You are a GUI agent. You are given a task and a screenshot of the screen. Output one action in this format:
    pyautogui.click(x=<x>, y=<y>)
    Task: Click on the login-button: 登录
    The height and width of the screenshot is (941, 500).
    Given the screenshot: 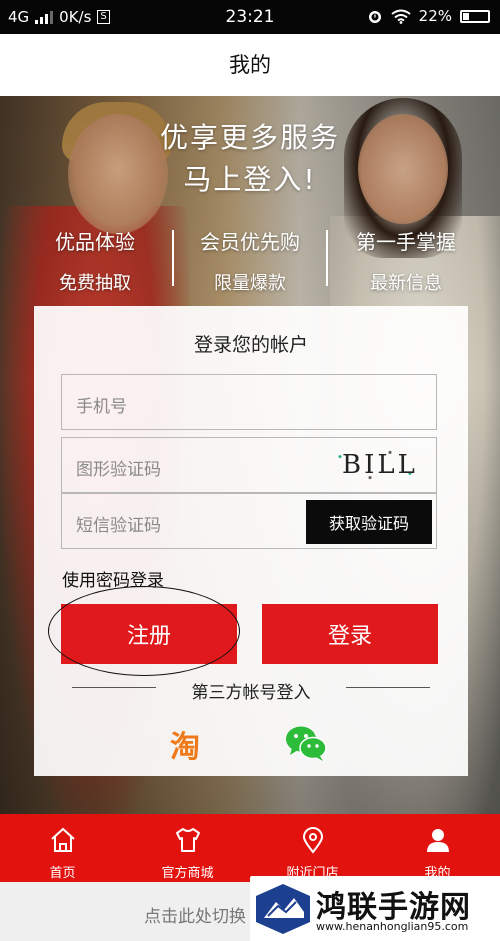 What is the action you would take?
    pyautogui.click(x=350, y=634)
    